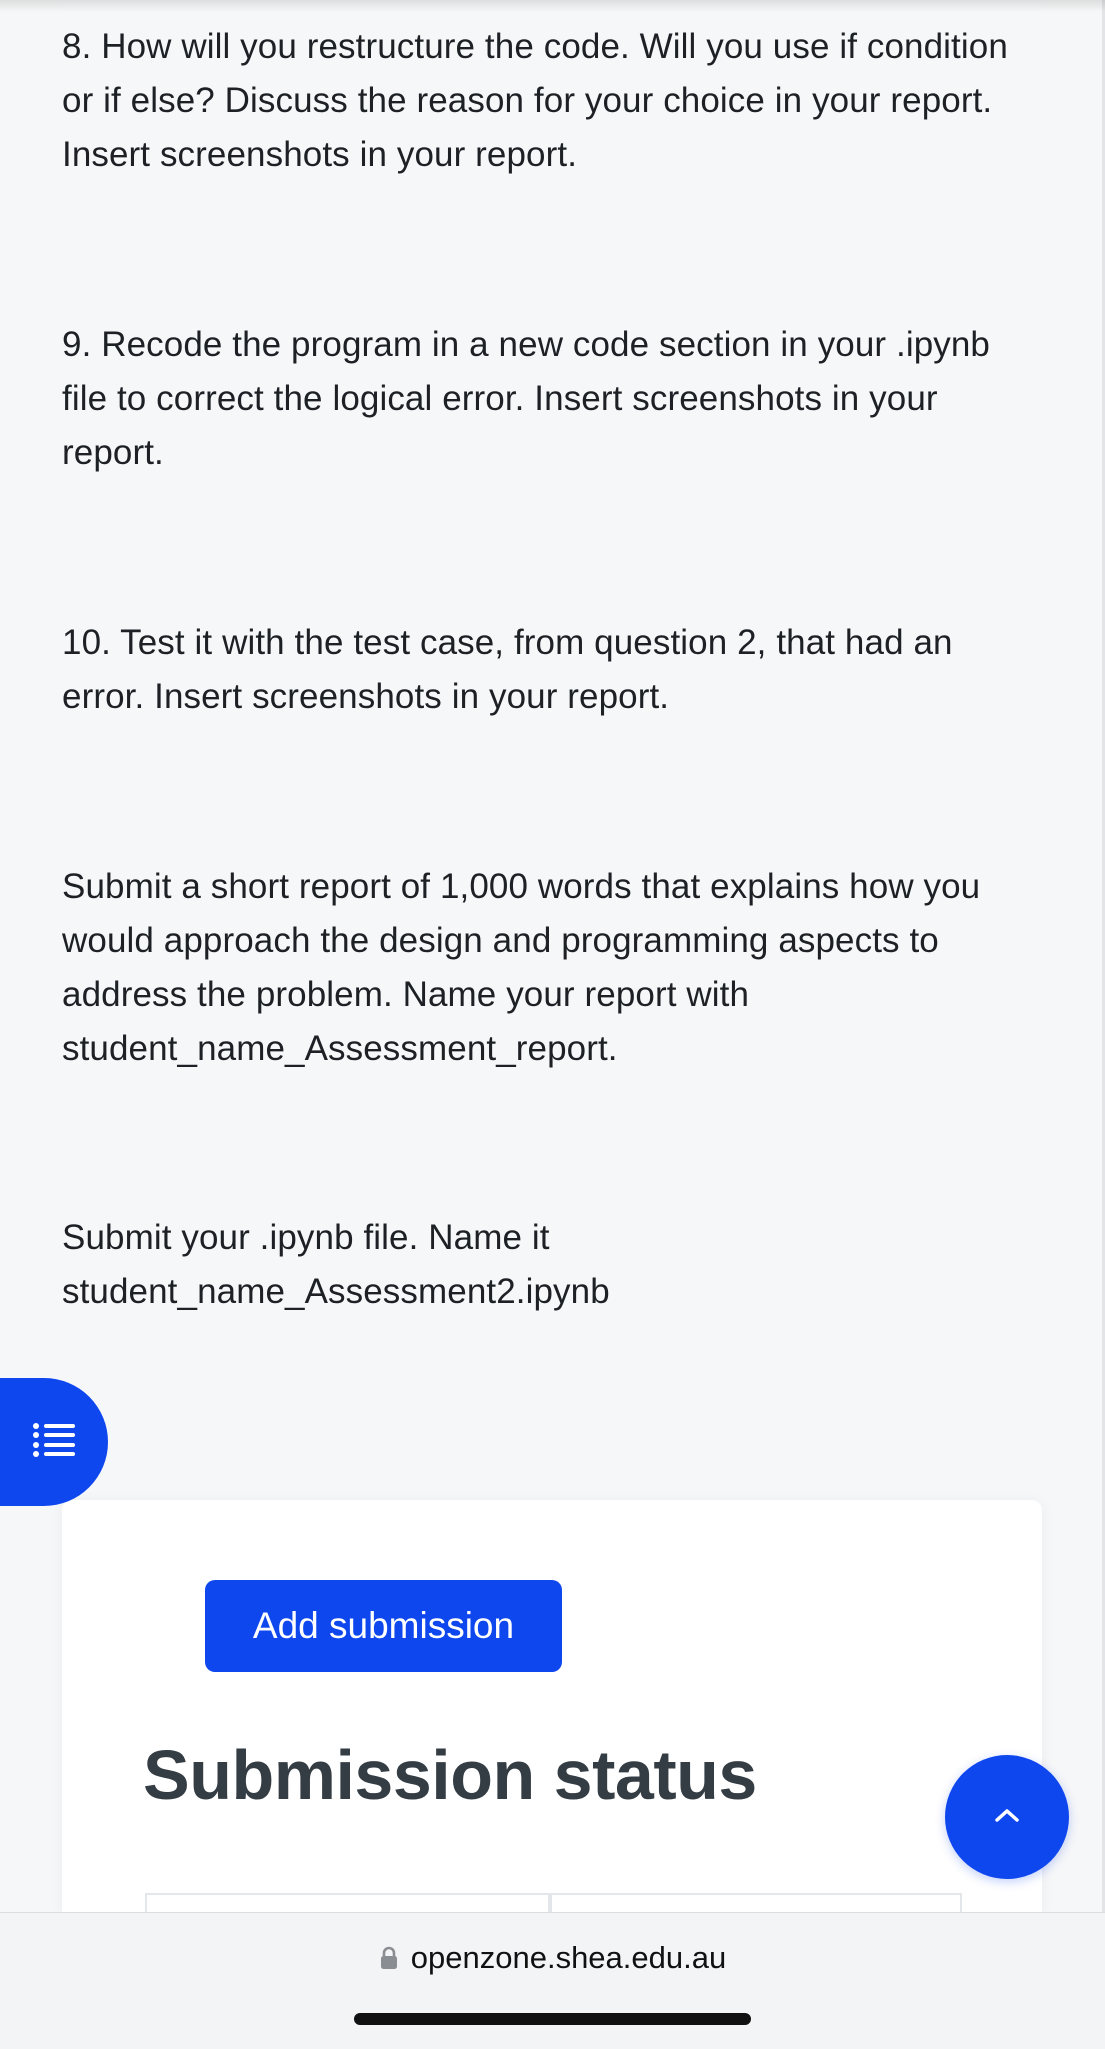 This screenshot has height=2049, width=1105. Describe the element at coordinates (568, 1957) in the screenshot. I see `url-text: openzone.shea.edu.au` at that location.